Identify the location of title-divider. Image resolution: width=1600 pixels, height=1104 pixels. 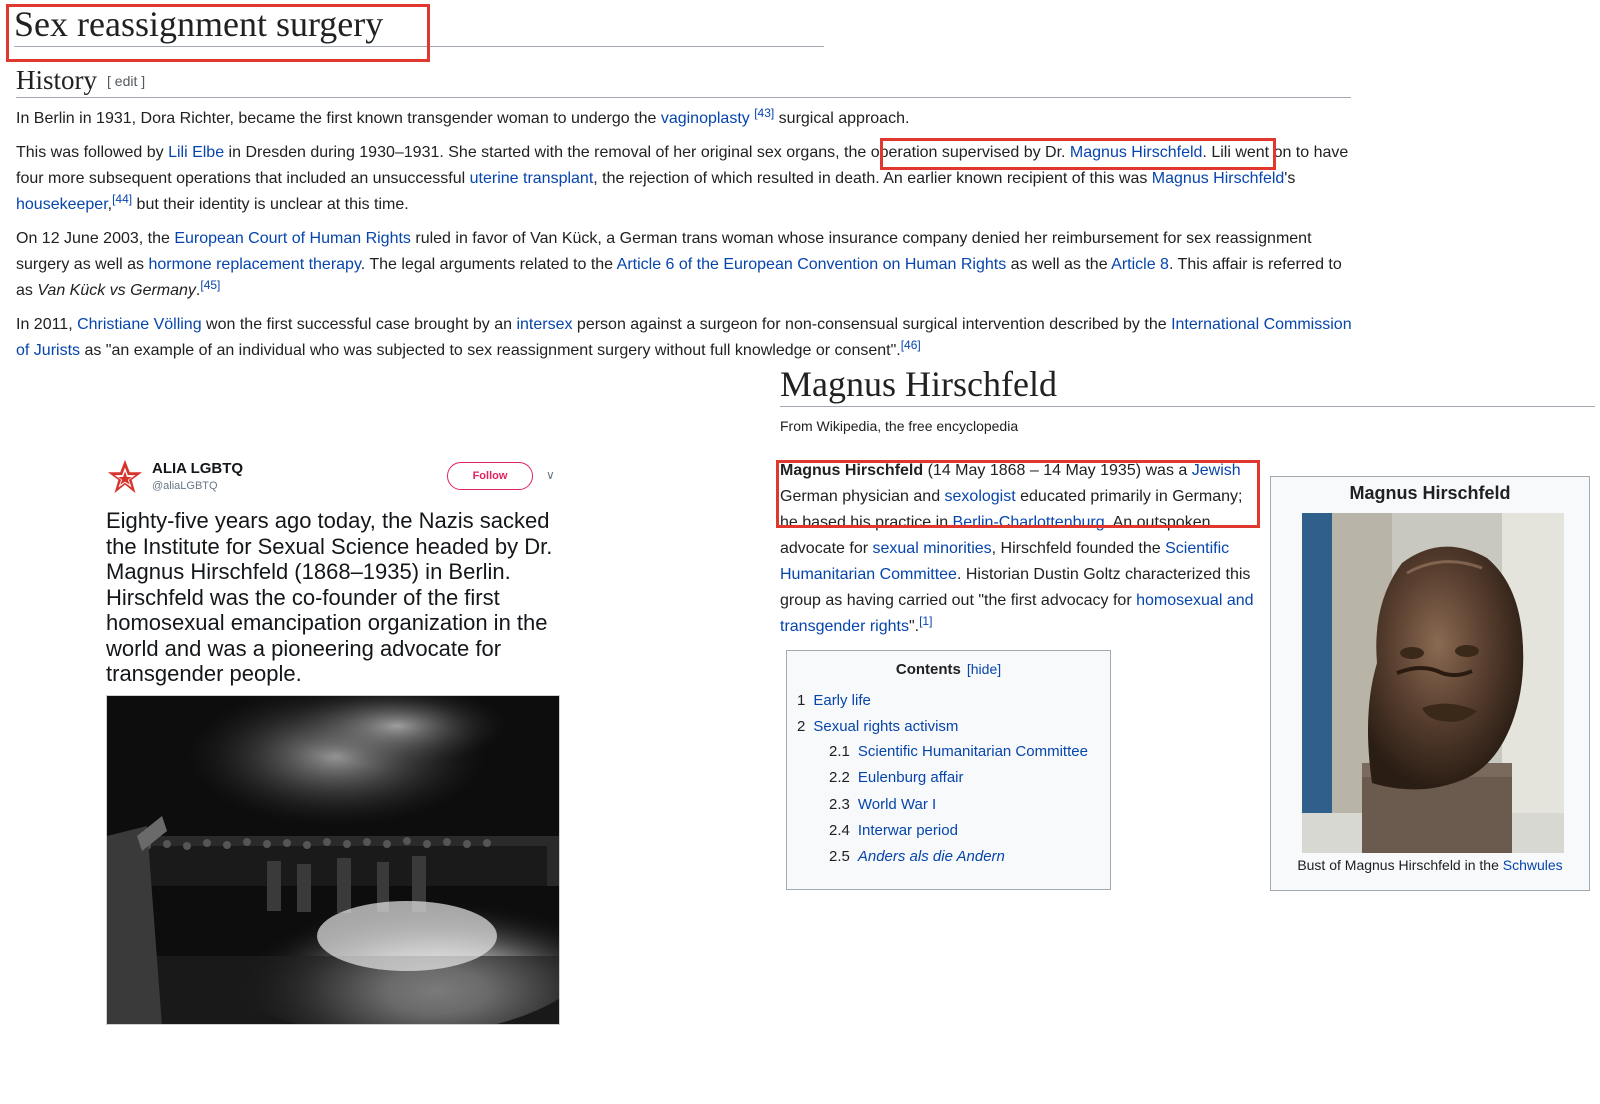
(419, 46).